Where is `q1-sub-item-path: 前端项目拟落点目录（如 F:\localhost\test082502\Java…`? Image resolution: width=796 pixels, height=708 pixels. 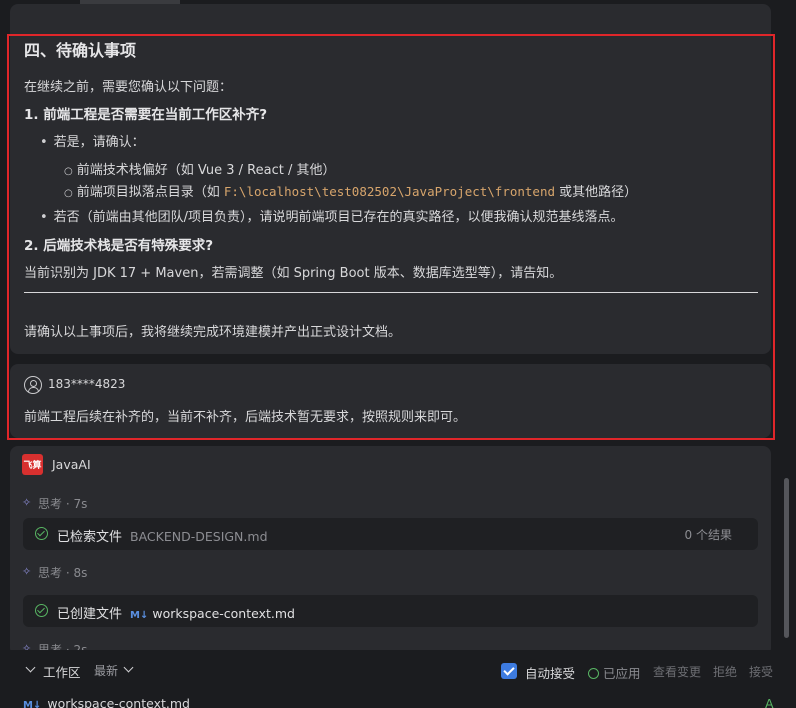 q1-sub-item-path: 前端项目拟落点目录（如 F:\localhost\test082502\Java… is located at coordinates (350, 190).